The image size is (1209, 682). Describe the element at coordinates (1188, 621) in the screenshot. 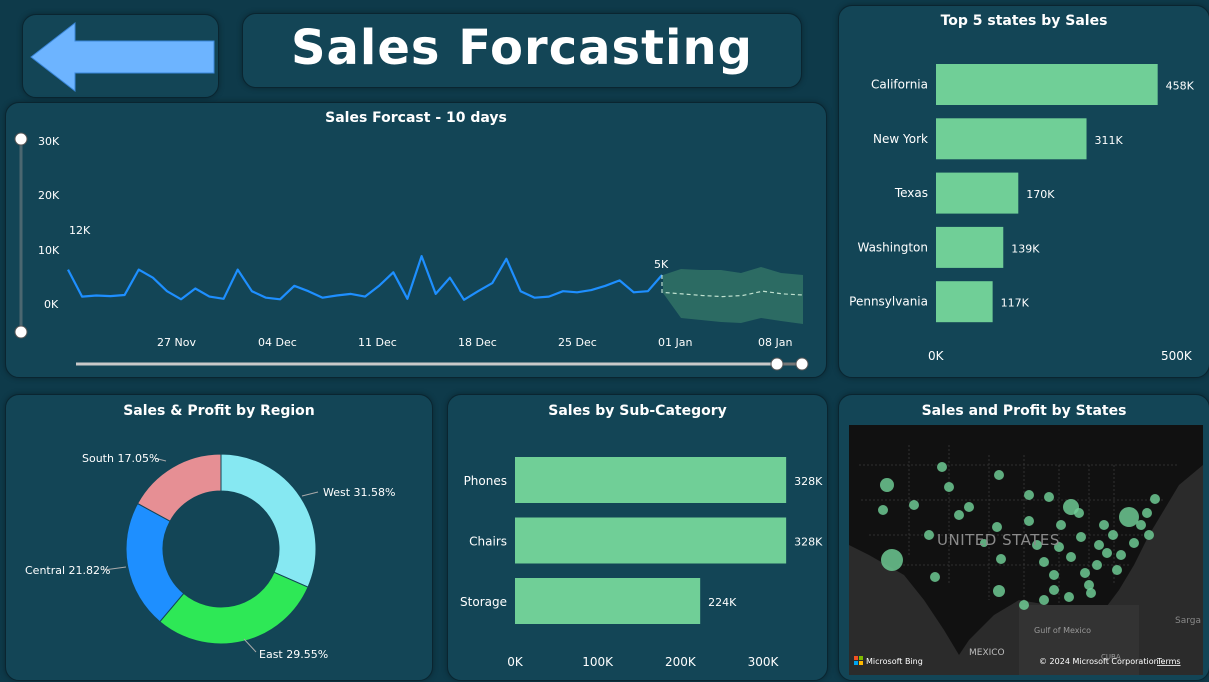

I see `map-sargasso-label: Sarga` at that location.